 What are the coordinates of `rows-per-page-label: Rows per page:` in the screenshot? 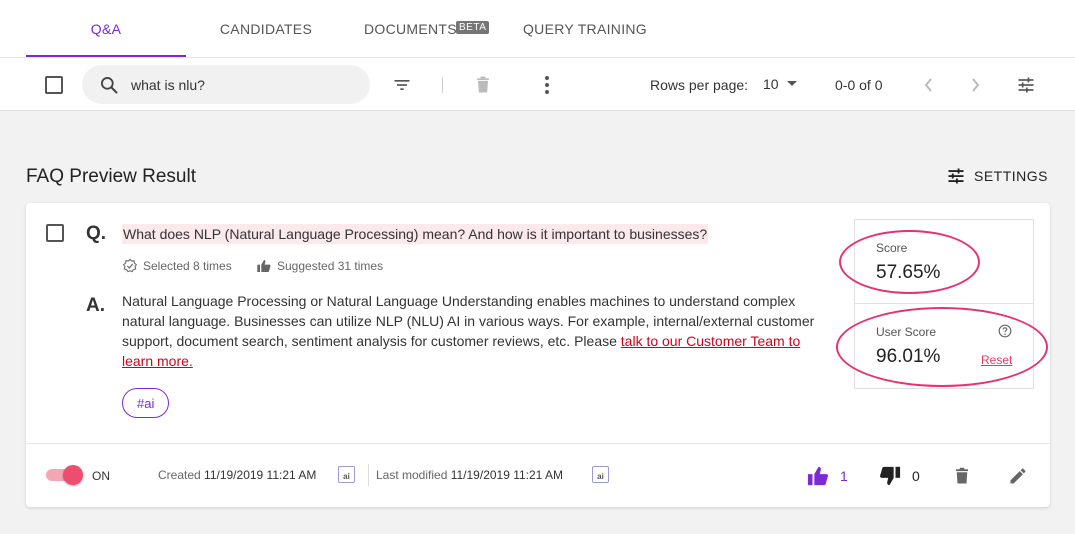 It's located at (699, 85).